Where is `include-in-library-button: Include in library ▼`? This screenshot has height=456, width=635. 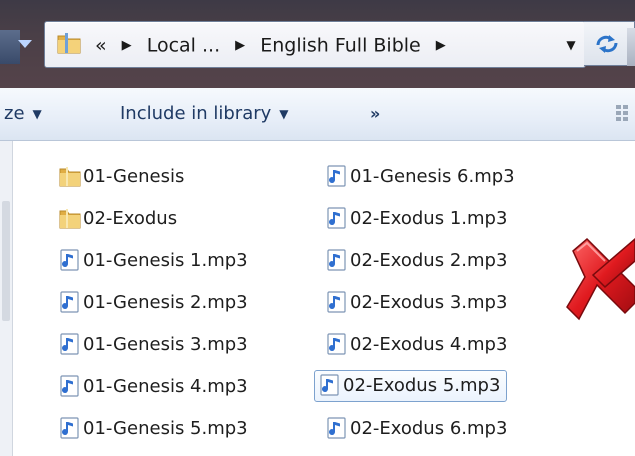
include-in-library-button: Include in library ▼ is located at coordinates (204, 114).